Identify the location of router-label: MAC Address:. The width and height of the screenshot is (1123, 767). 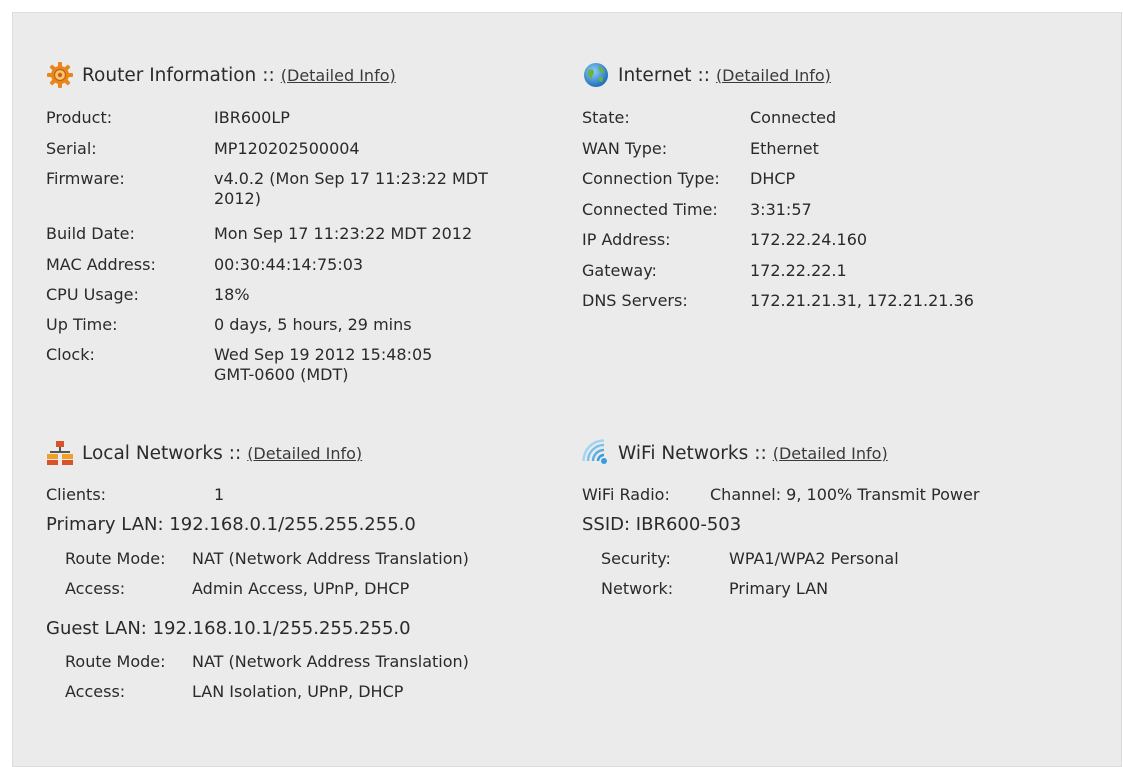
(101, 264).